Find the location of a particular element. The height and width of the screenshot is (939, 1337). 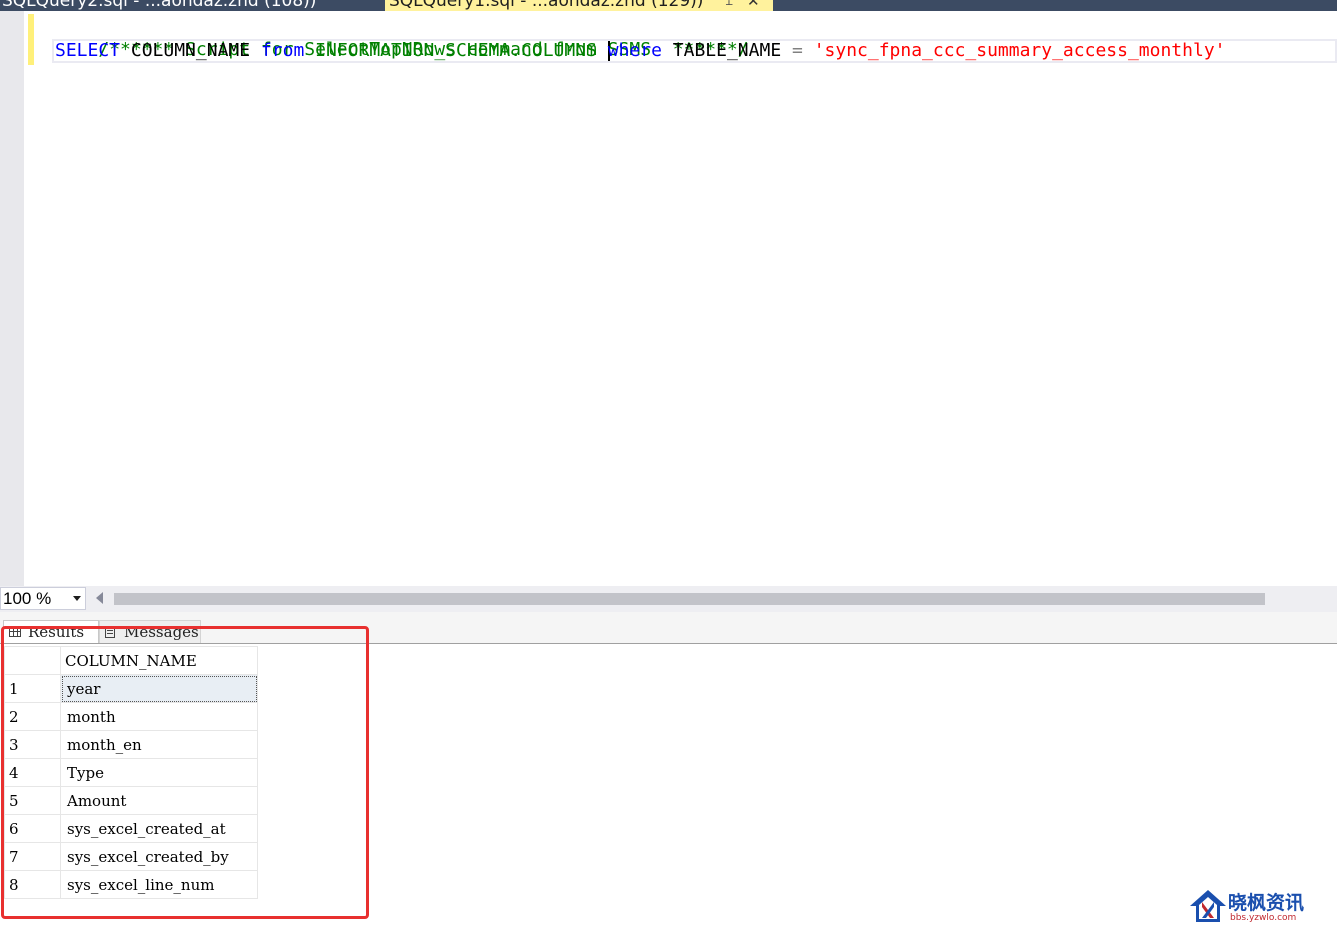

keyword-where: where is located at coordinates (634, 50).